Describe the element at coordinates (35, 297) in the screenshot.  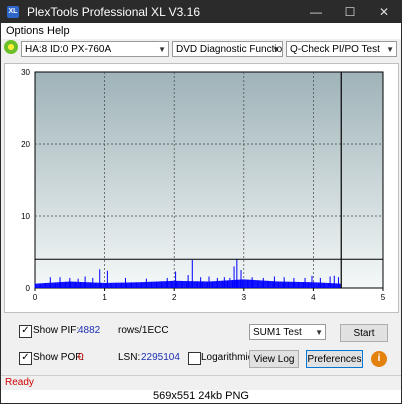
I see `x-tick-label: 0` at that location.